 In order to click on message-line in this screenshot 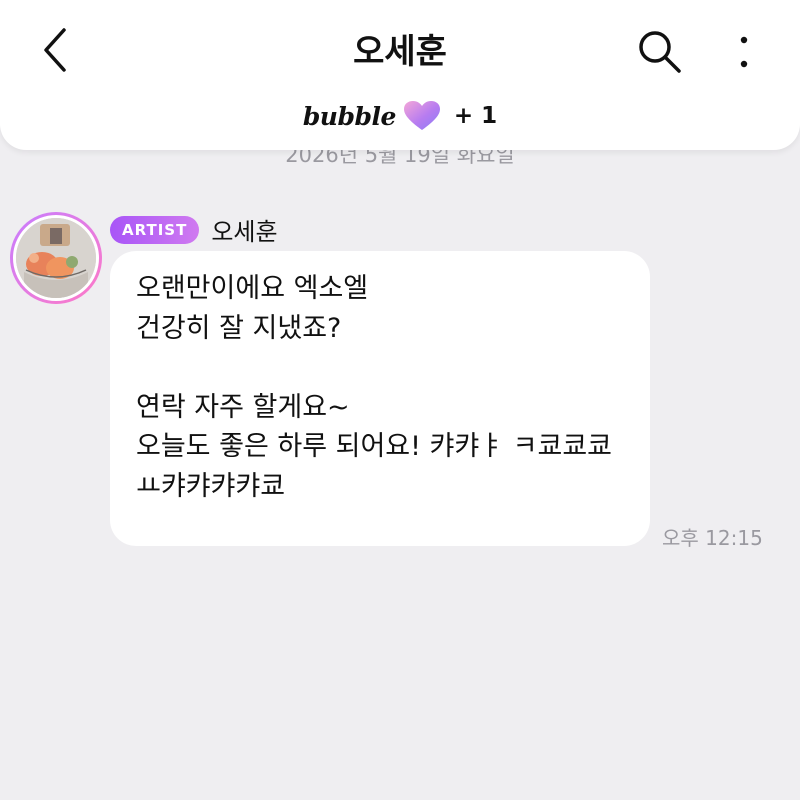, I will do `click(380, 368)`.